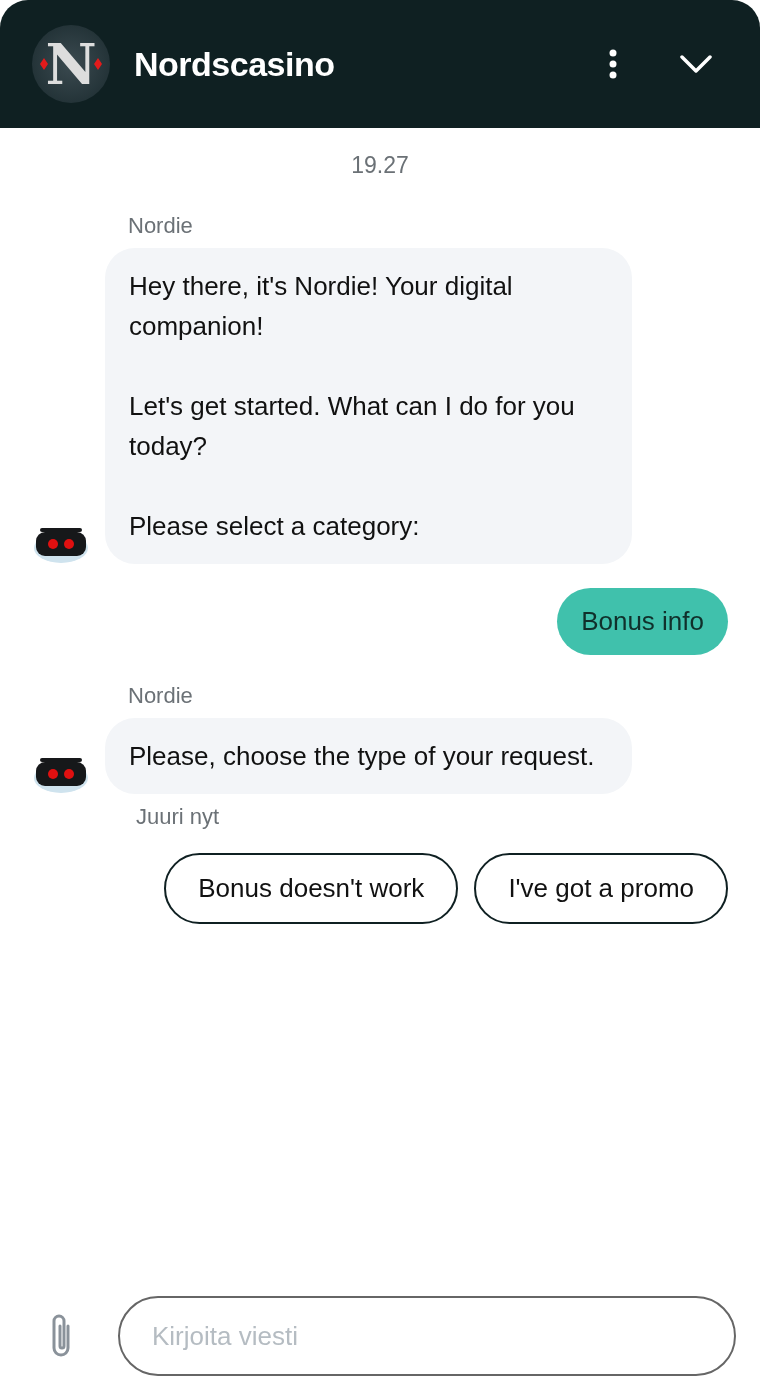 Image resolution: width=760 pixels, height=1400 pixels. I want to click on message-bubble: Please, choose the type of your request., so click(368, 755).